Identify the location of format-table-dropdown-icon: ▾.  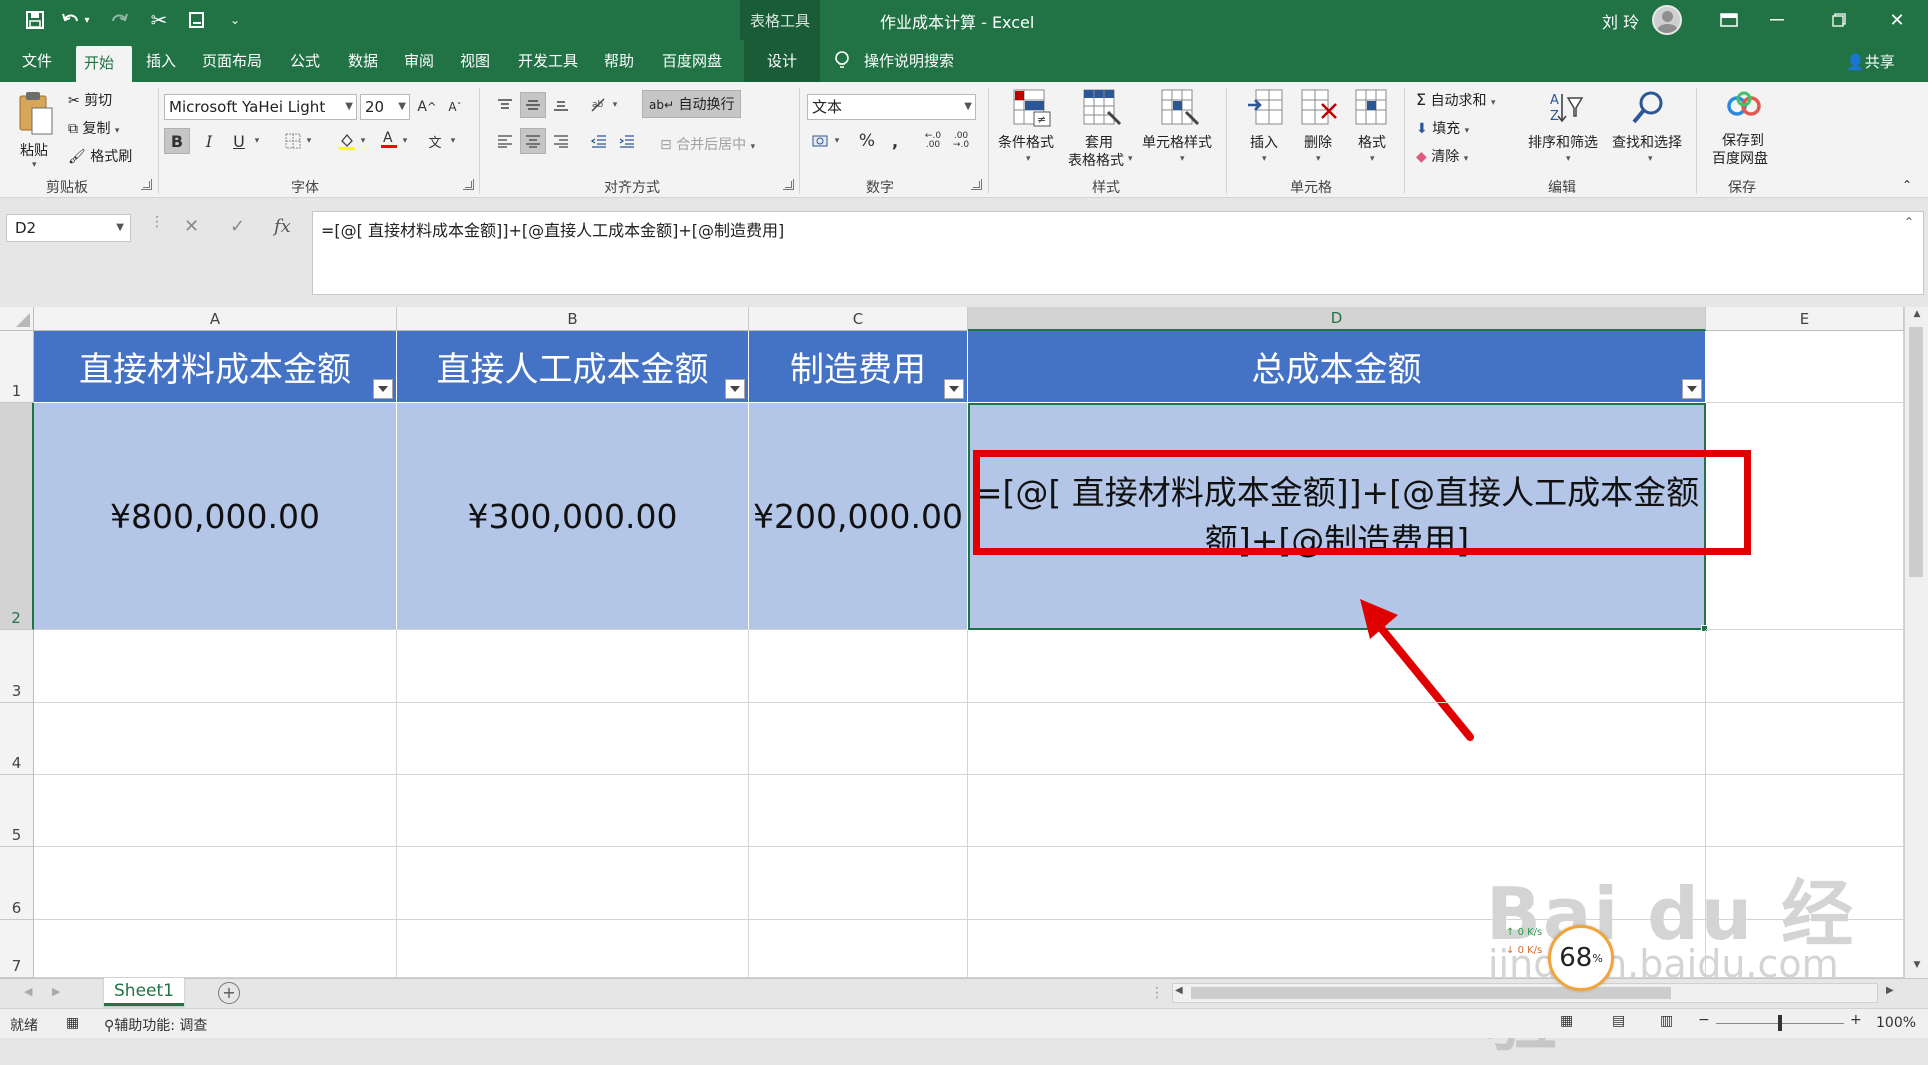
(1130, 159).